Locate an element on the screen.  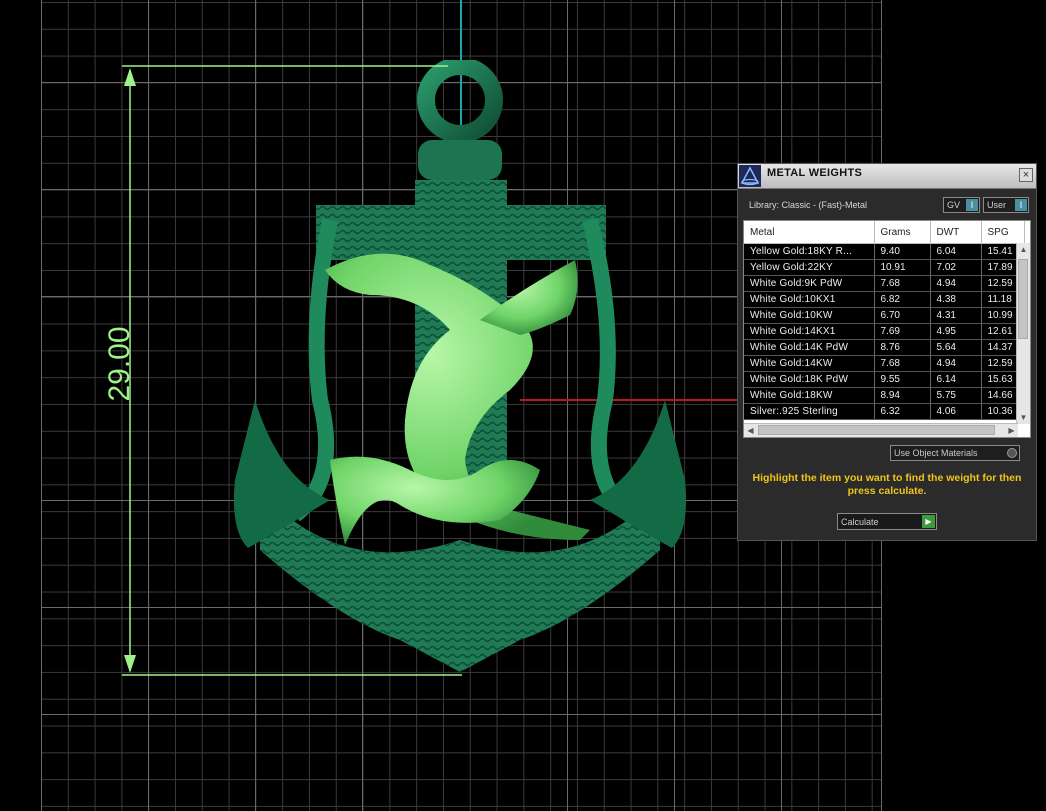
value-cell: 5.64 is located at coordinates (956, 347).